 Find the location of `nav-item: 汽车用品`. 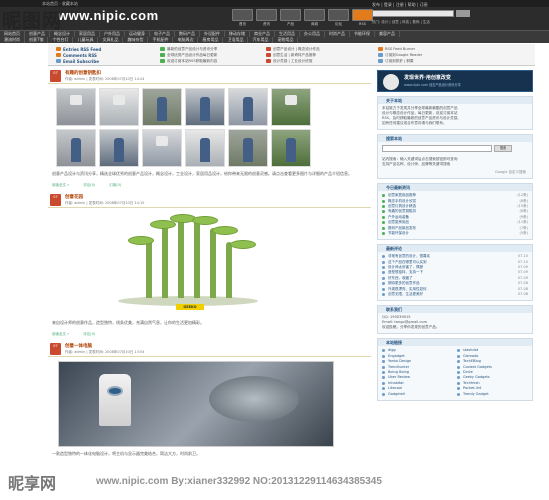

nav-item: 汽车用品 is located at coordinates (261, 40).